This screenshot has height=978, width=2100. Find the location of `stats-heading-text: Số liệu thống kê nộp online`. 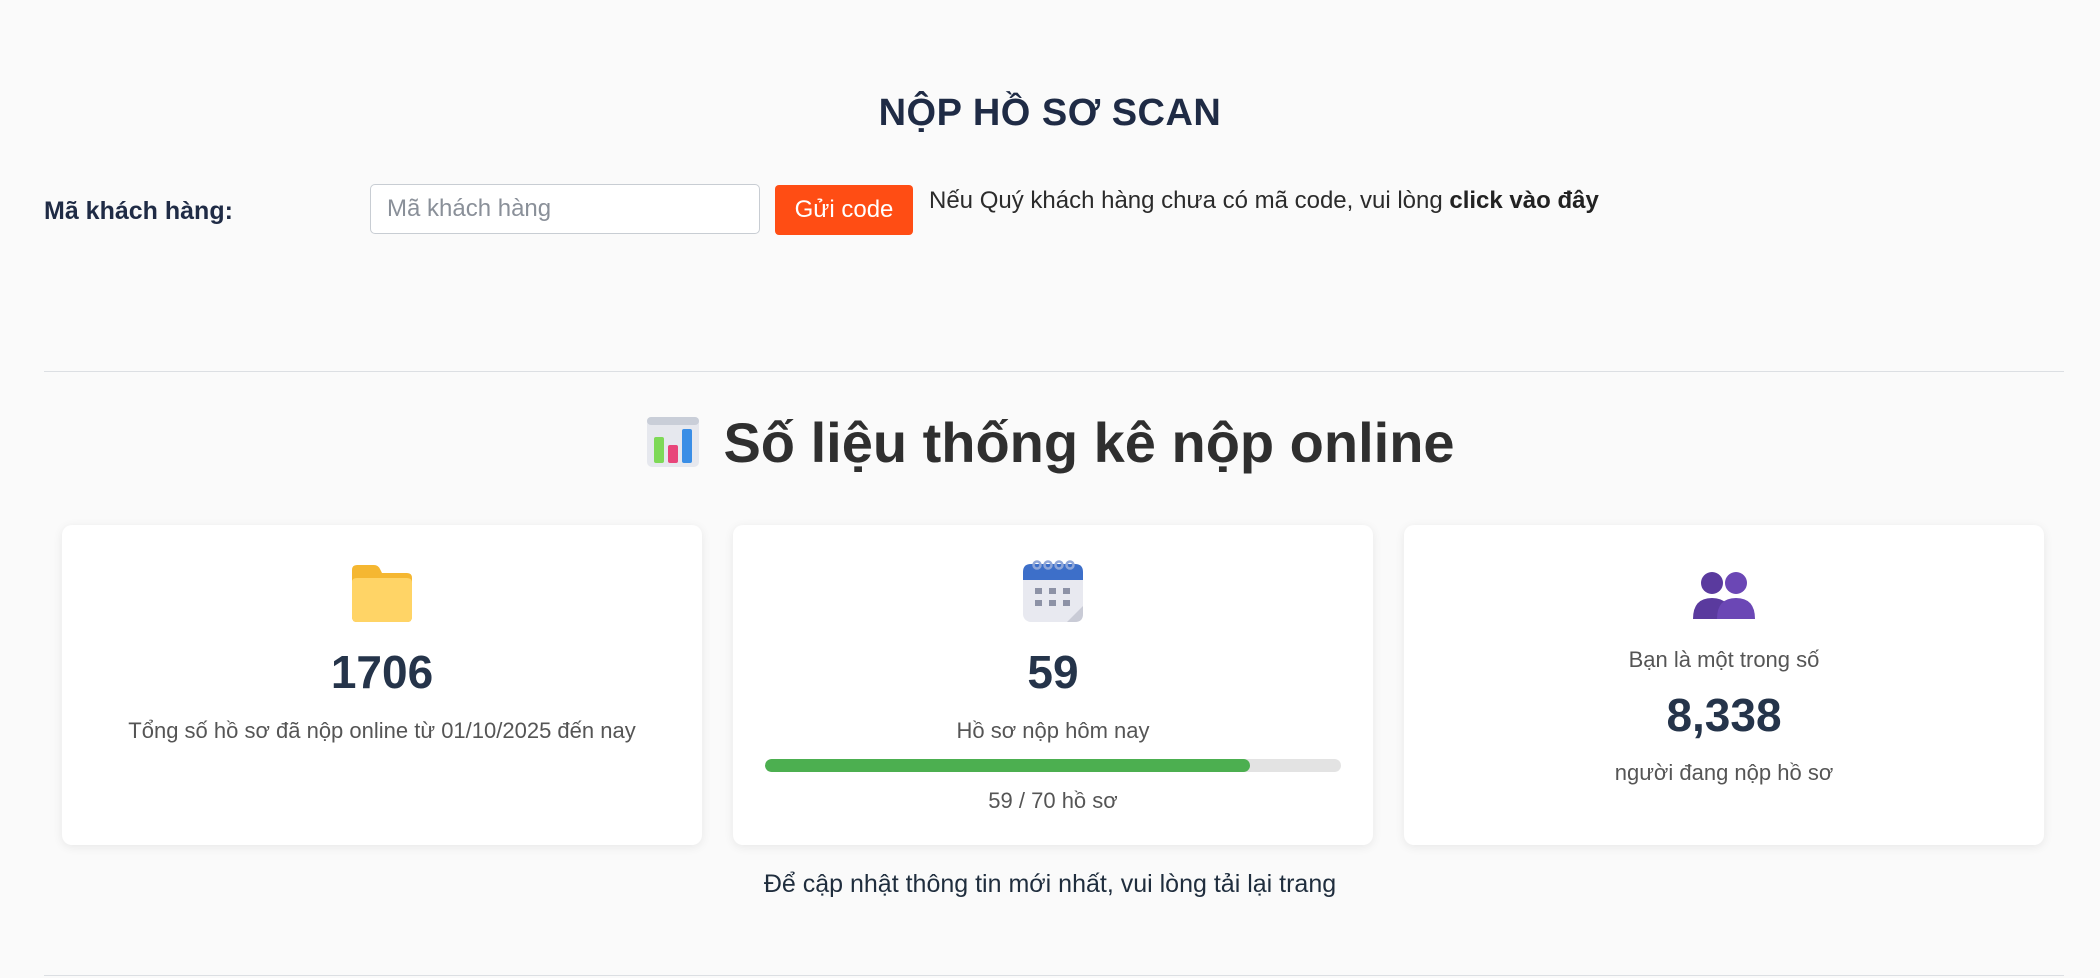

stats-heading-text: Số liệu thống kê nộp online is located at coordinates (1089, 442).